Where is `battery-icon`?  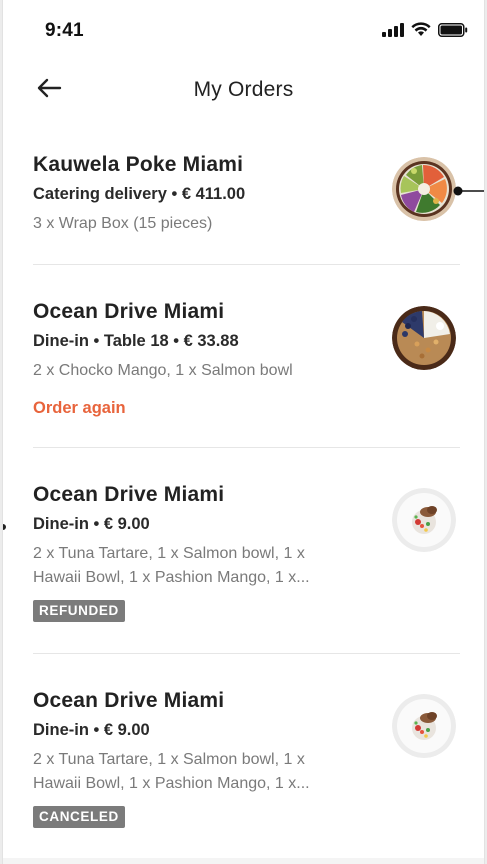 battery-icon is located at coordinates (453, 32).